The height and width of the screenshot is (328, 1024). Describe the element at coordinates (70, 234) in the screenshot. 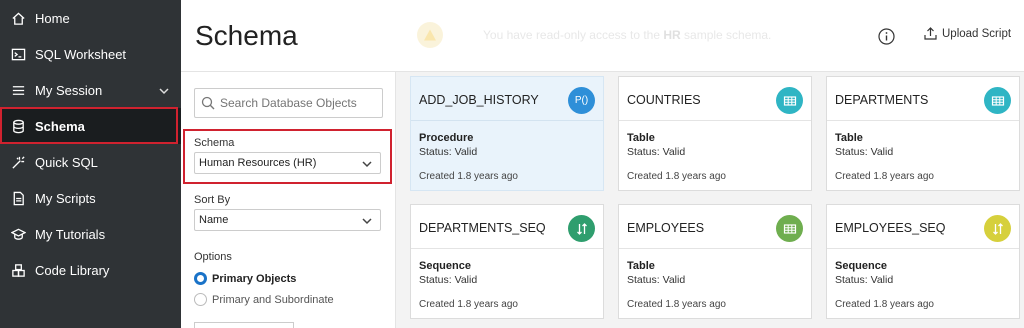

I see `sidebar-item-label: My Tutorials` at that location.